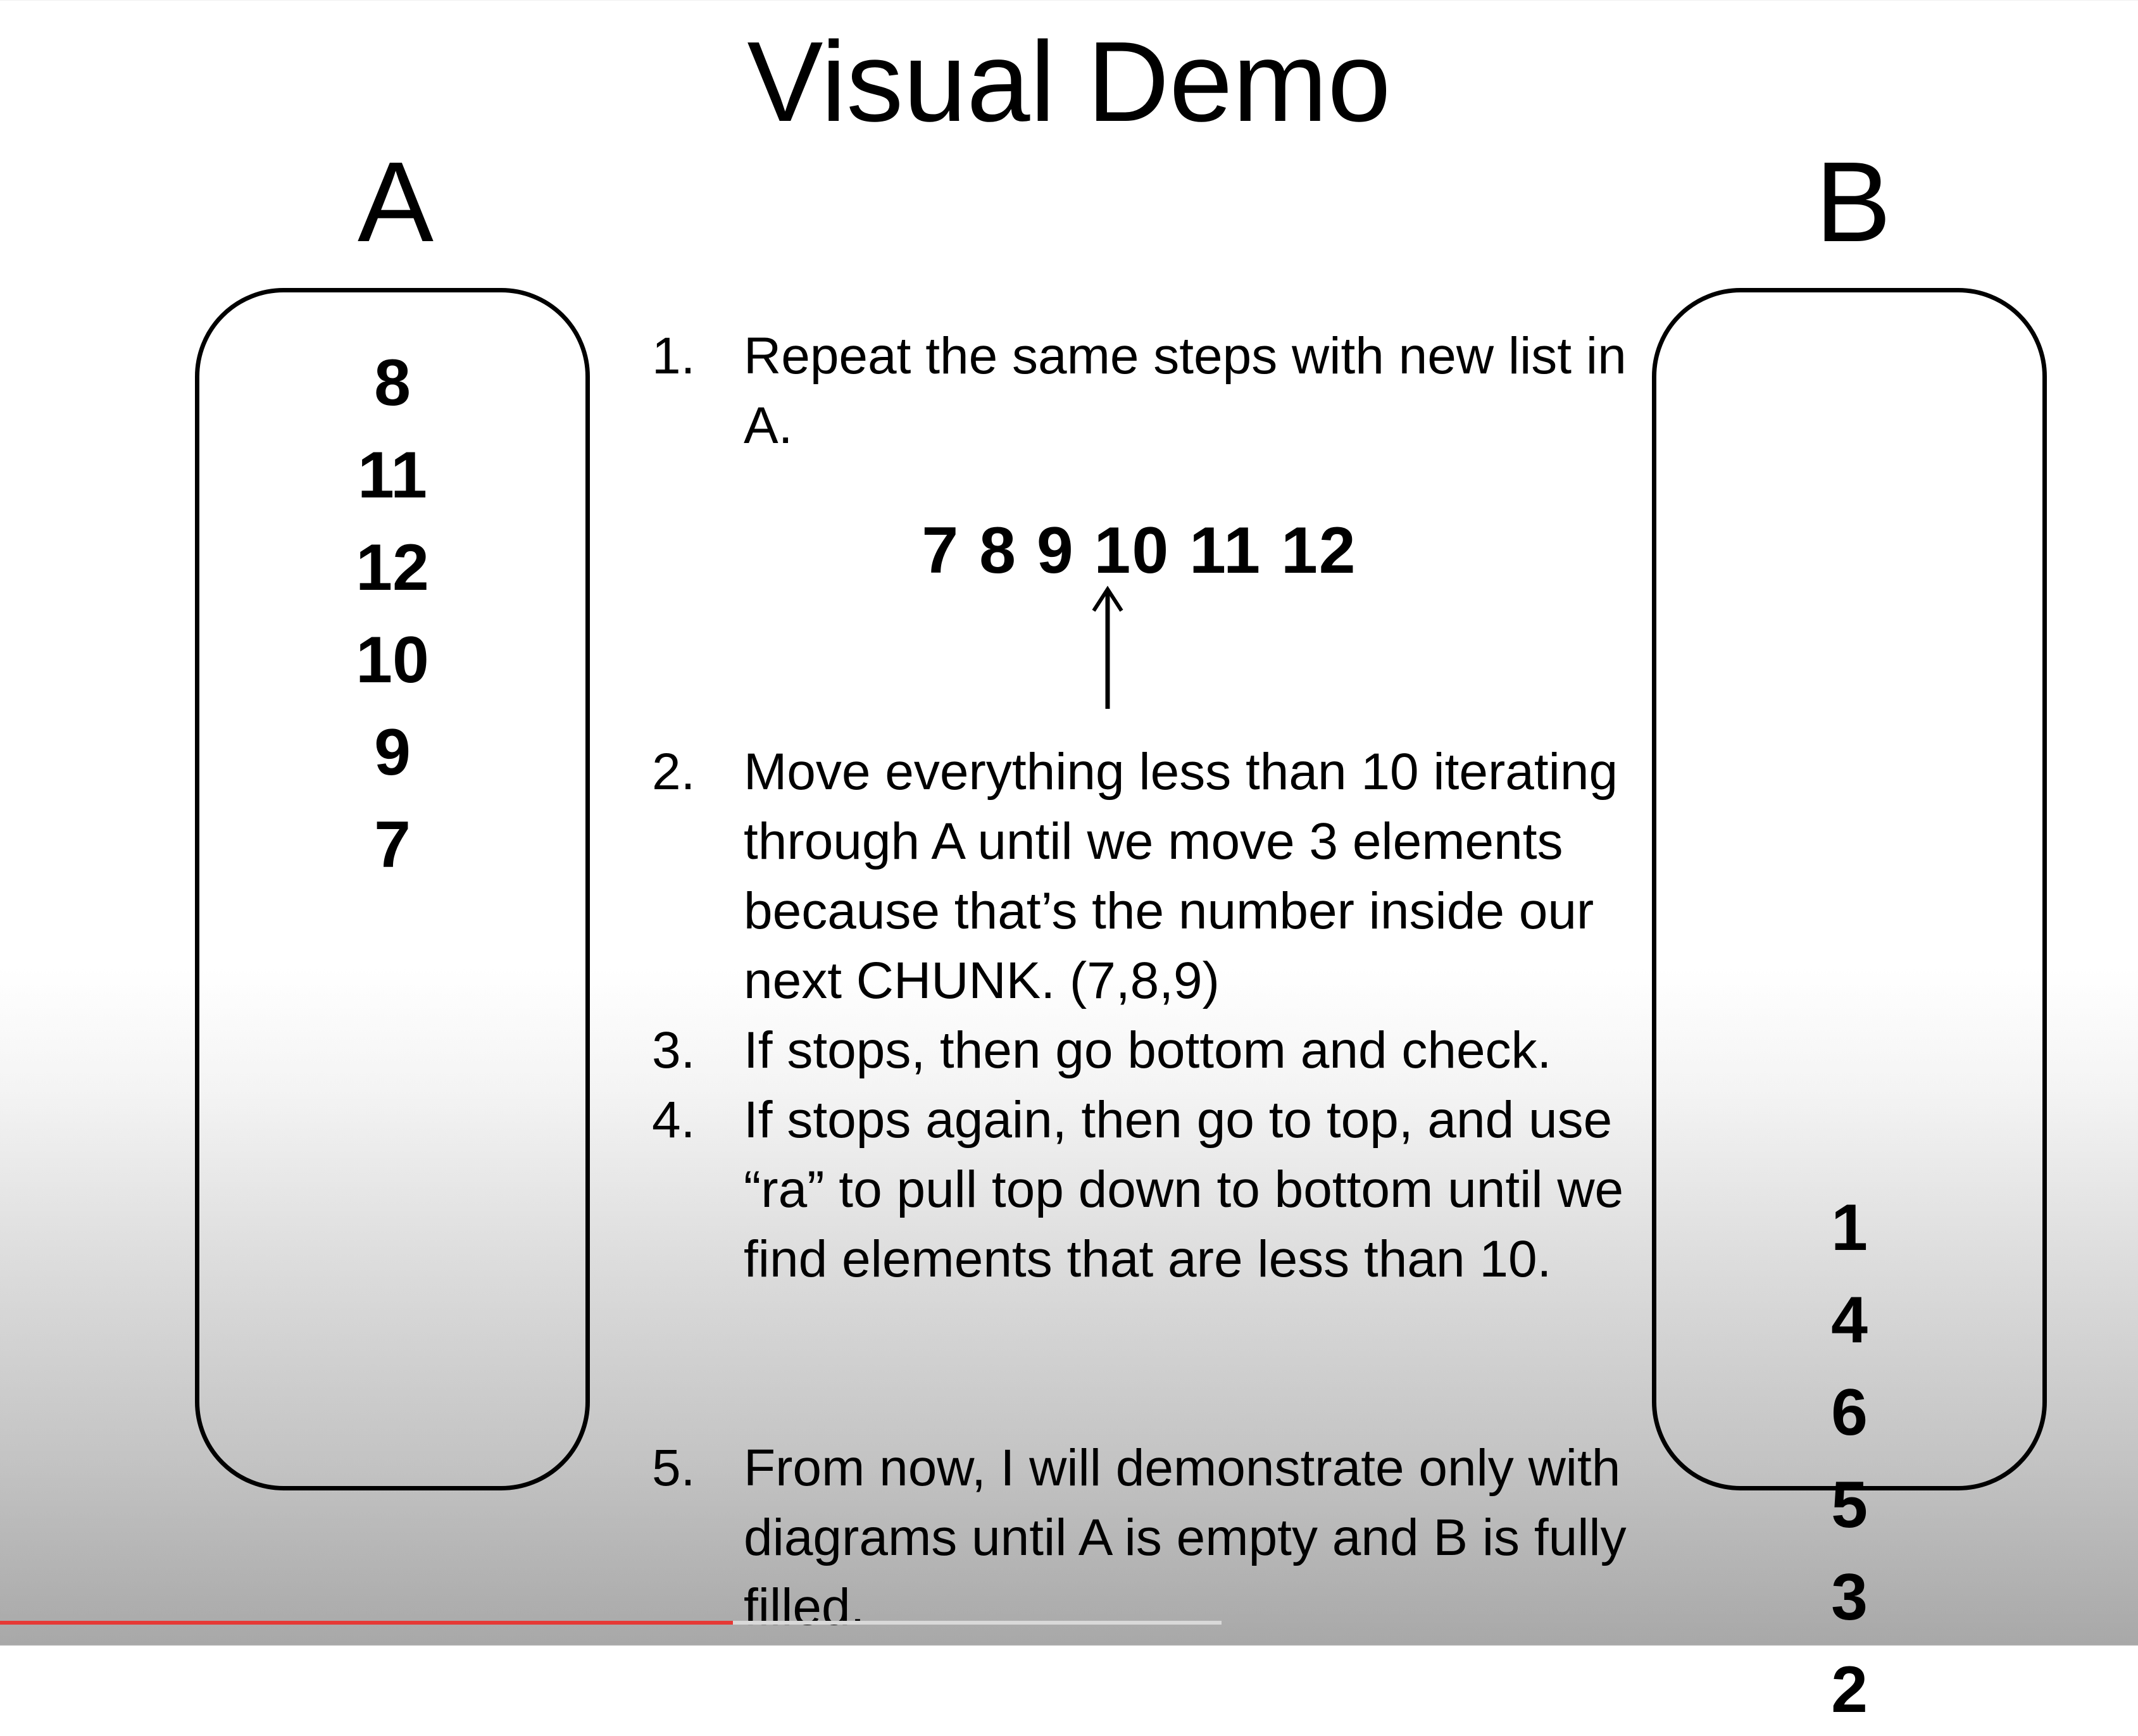  I want to click on stack-a-box: 8 11 12 10 9 7, so click(392, 889).